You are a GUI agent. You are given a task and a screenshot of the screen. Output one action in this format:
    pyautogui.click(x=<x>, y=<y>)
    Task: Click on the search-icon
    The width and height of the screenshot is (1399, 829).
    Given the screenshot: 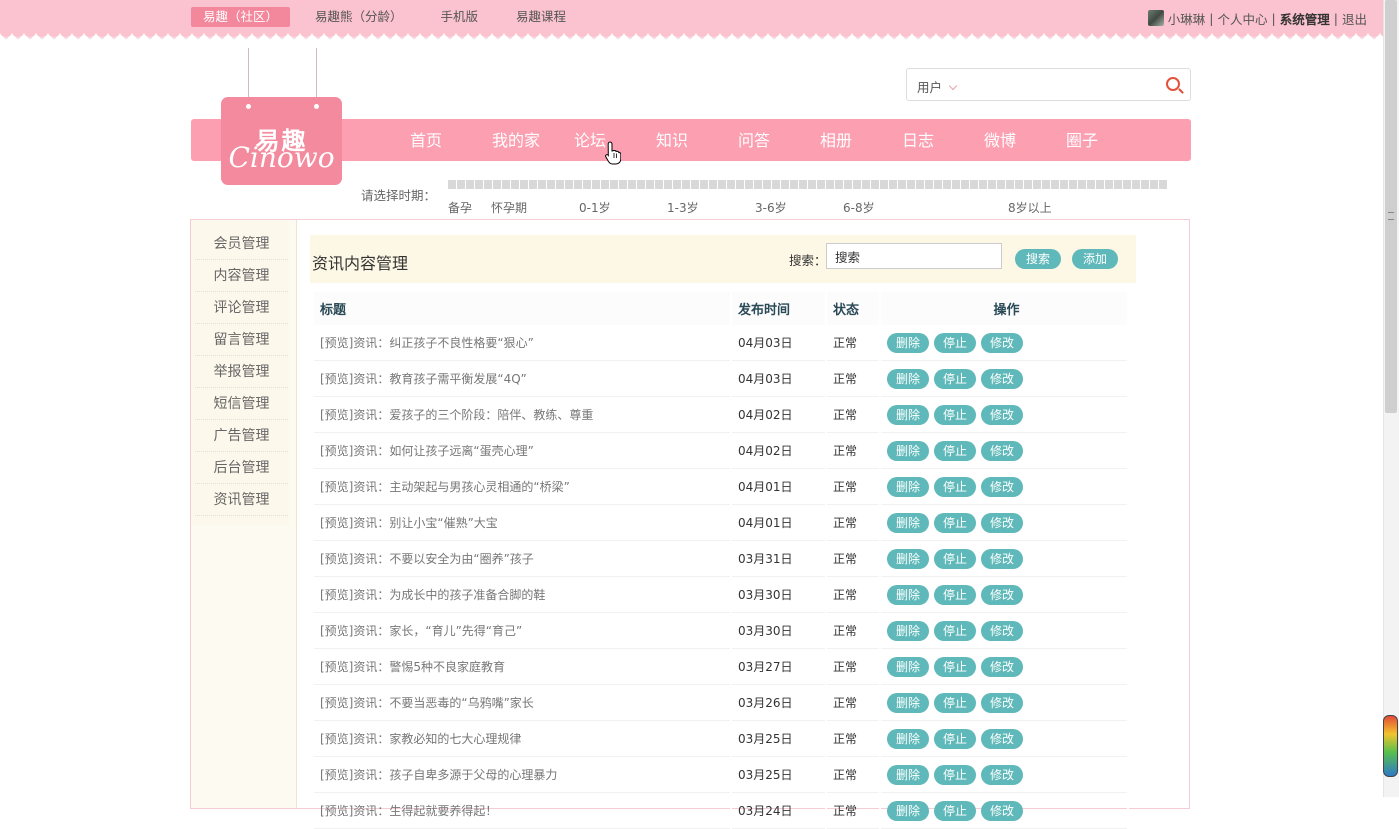 What is the action you would take?
    pyautogui.click(x=1173, y=84)
    